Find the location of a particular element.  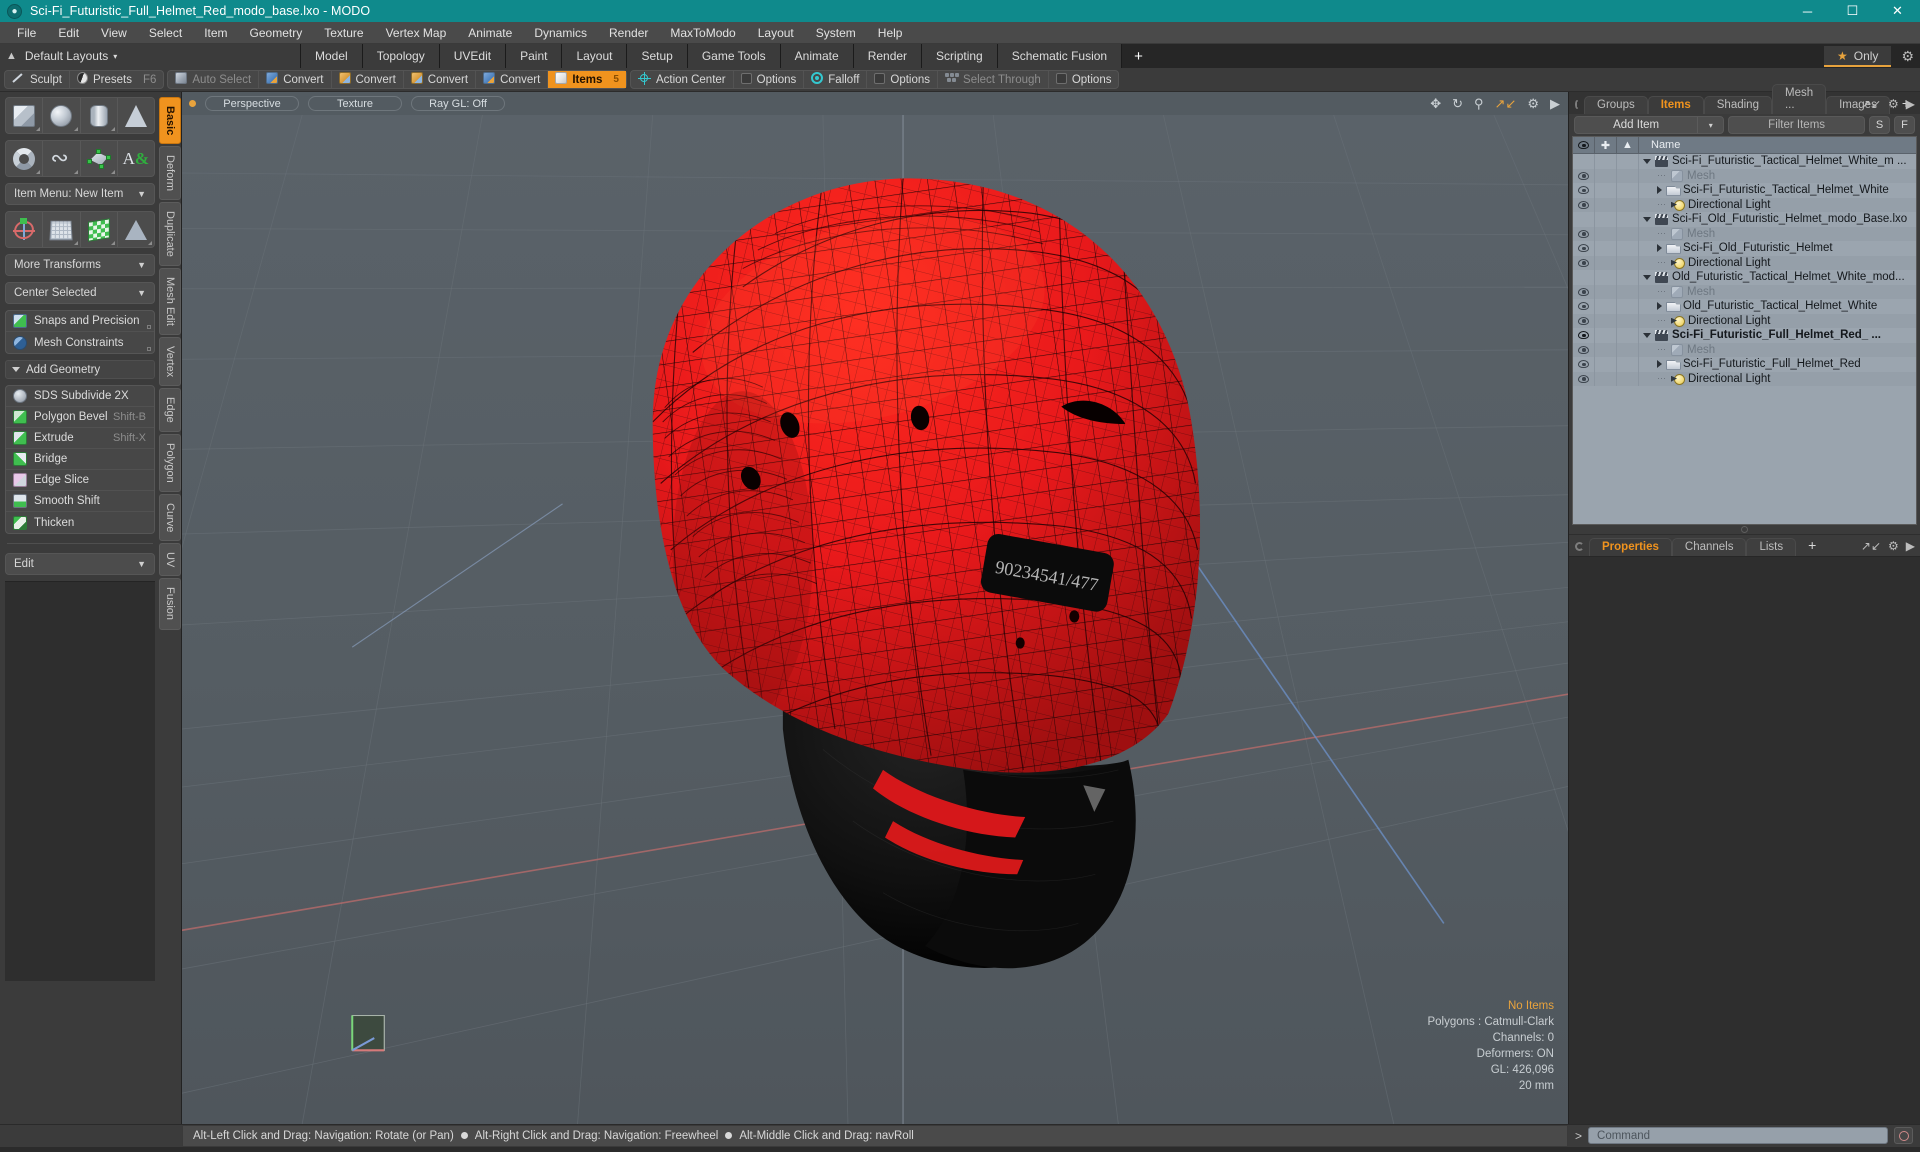

sculpt-button: Sculpt is located at coordinates (37, 79).